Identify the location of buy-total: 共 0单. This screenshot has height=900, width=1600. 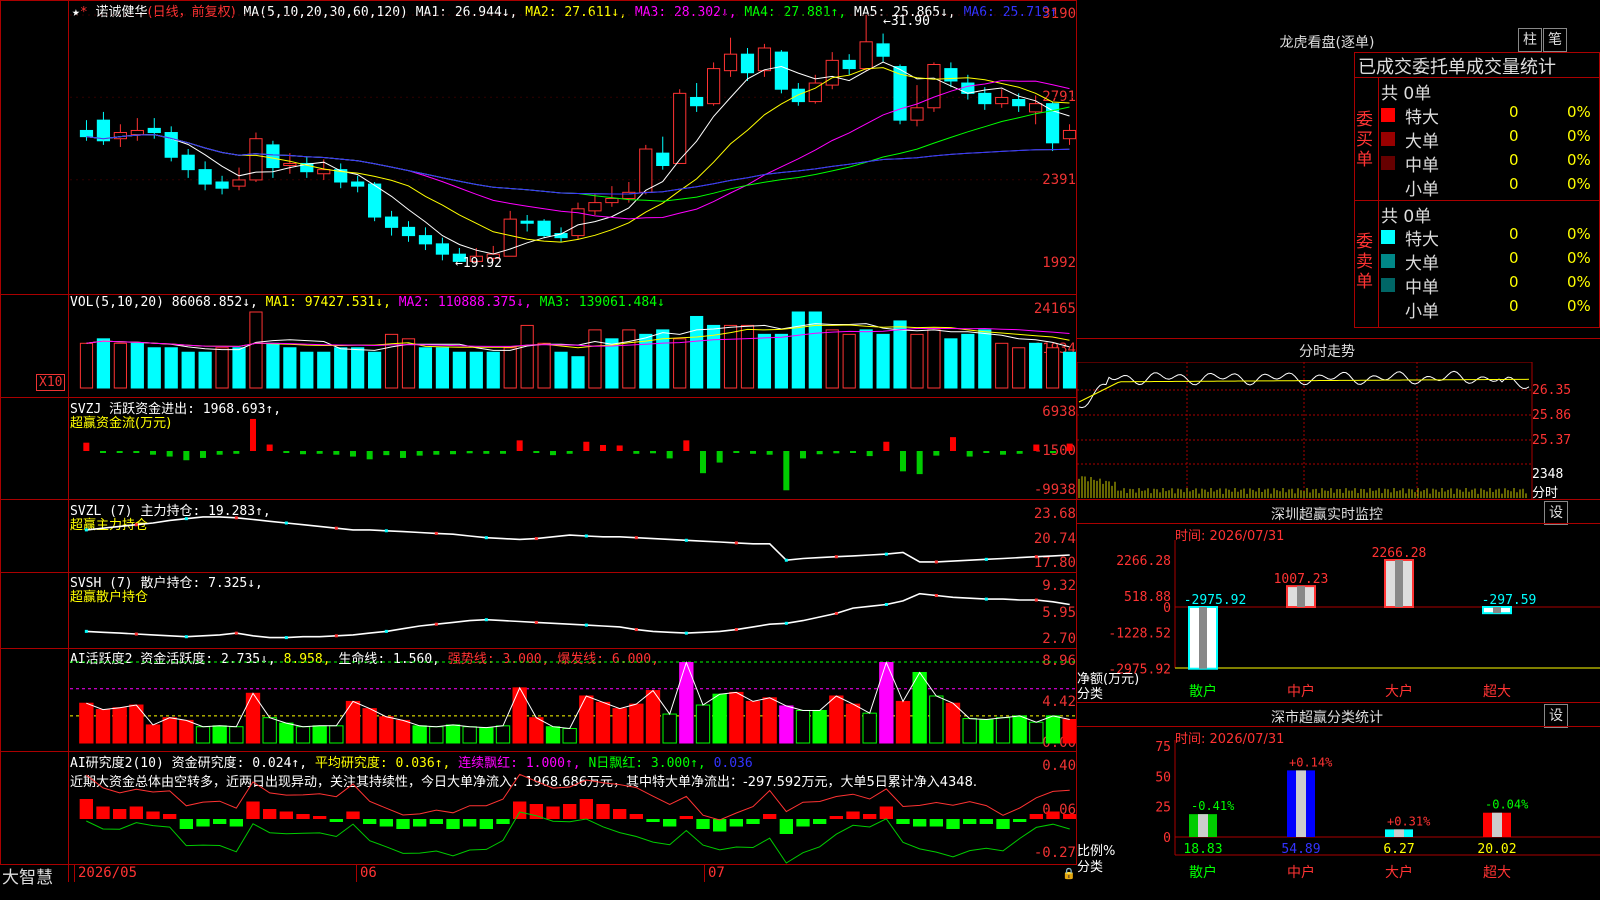
(1406, 94).